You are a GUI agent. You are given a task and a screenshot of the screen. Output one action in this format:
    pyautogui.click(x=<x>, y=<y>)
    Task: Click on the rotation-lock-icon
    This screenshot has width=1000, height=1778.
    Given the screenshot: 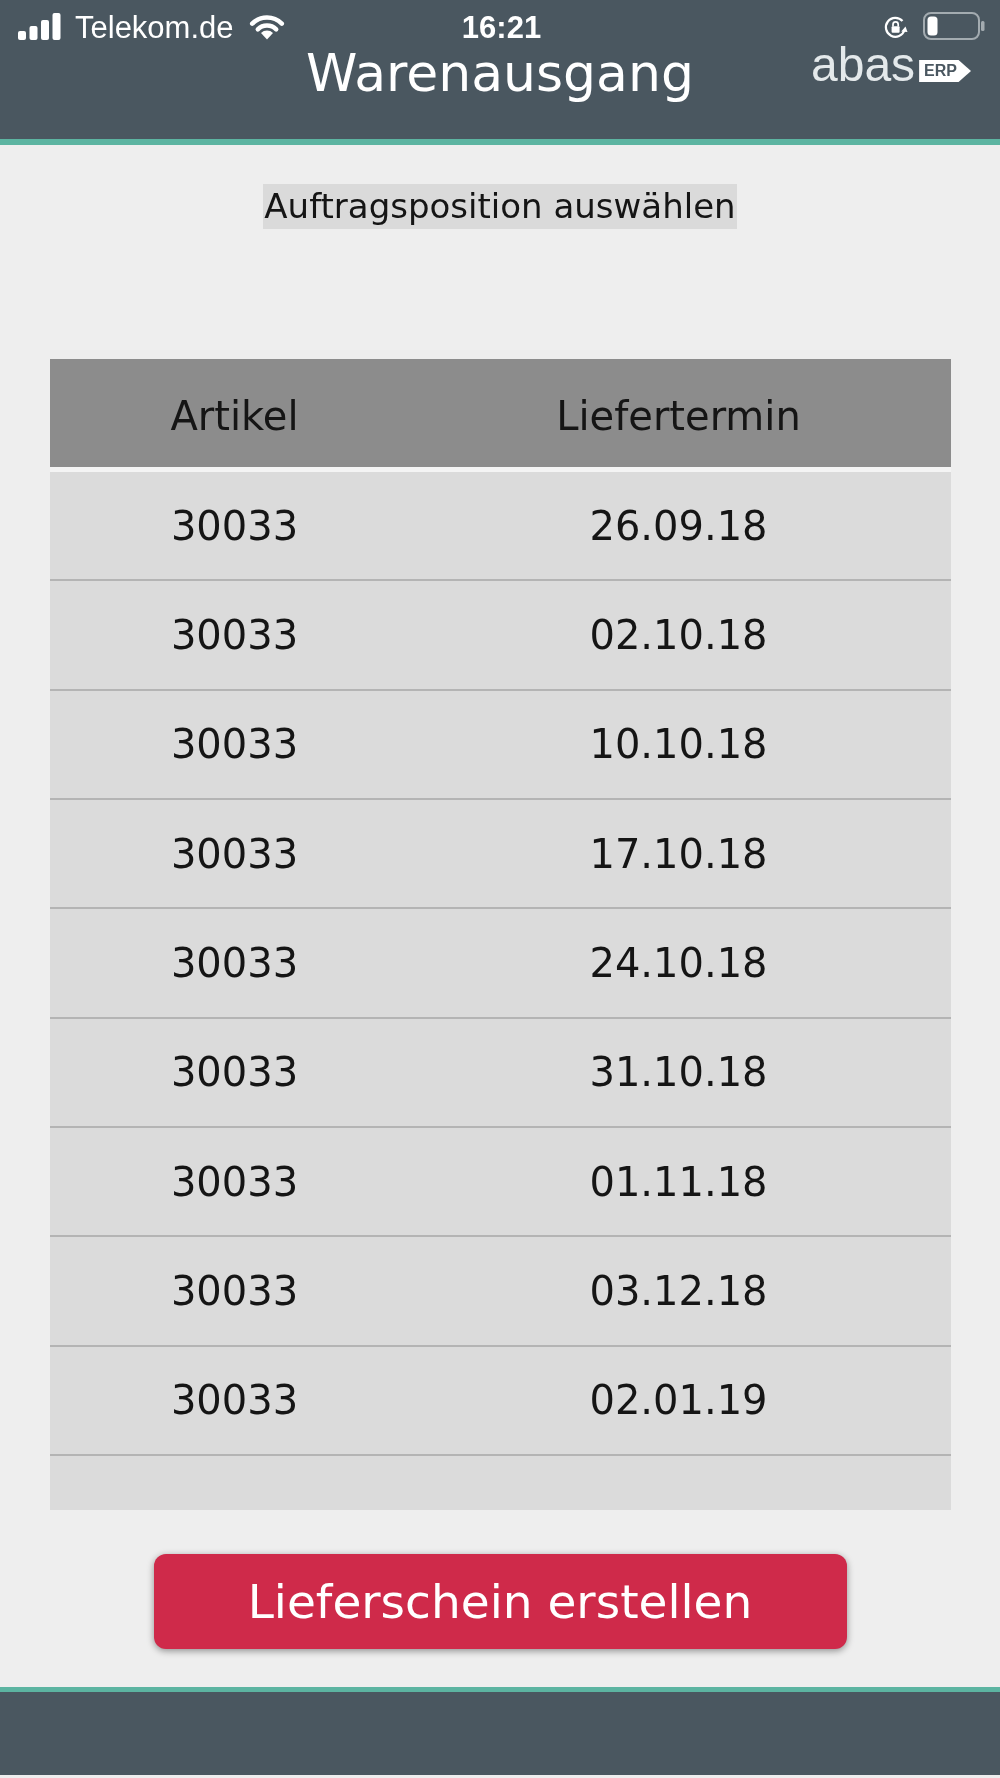 What is the action you would take?
    pyautogui.click(x=895, y=27)
    